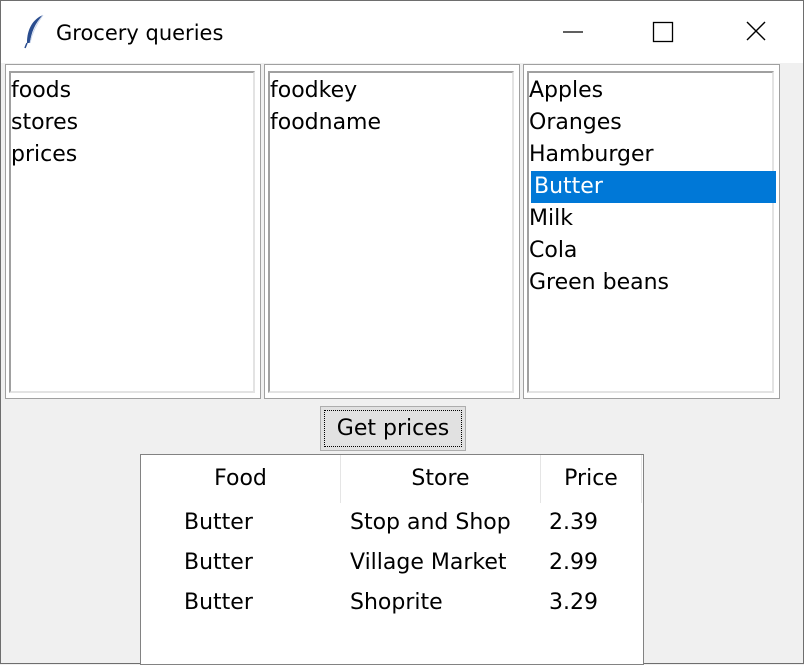 This screenshot has height=665, width=804. What do you see at coordinates (396, 602) in the screenshot?
I see `cell-store: Shoprite` at bounding box center [396, 602].